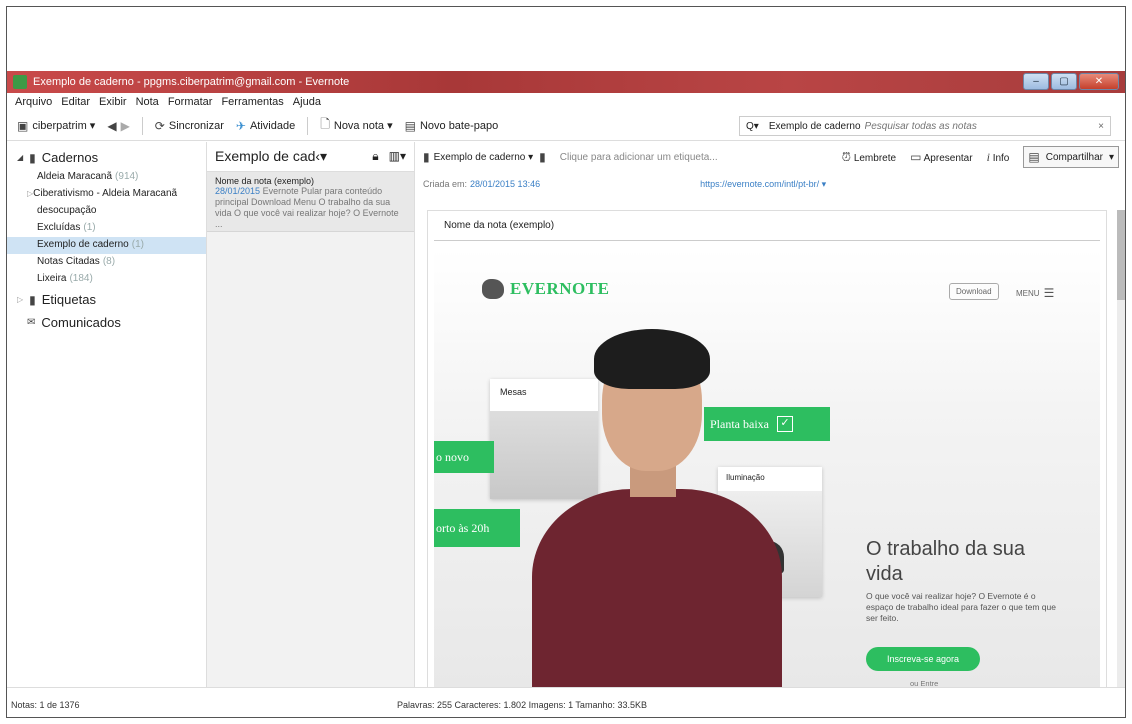 The height and width of the screenshot is (724, 1132). Describe the element at coordinates (307, 102) in the screenshot. I see `menu-ajuda: Ajuda` at that location.